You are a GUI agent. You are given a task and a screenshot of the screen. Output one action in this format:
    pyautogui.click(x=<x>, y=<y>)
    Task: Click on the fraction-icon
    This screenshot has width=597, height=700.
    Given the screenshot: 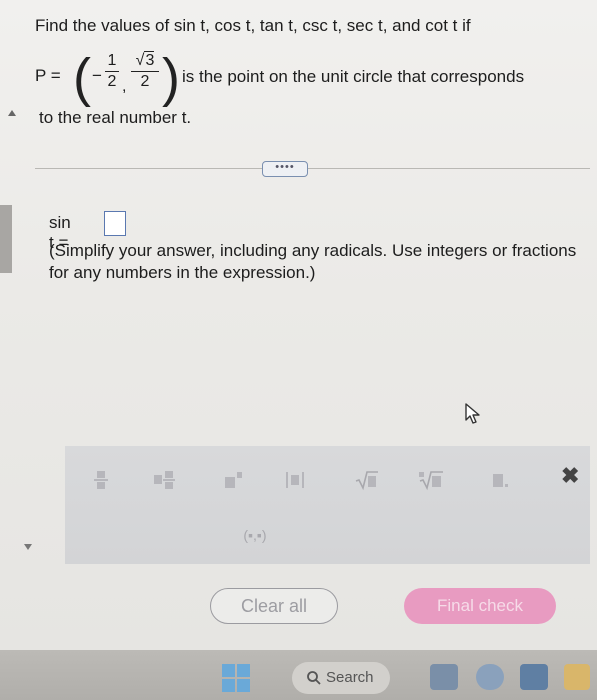 What is the action you would take?
    pyautogui.click(x=101, y=479)
    